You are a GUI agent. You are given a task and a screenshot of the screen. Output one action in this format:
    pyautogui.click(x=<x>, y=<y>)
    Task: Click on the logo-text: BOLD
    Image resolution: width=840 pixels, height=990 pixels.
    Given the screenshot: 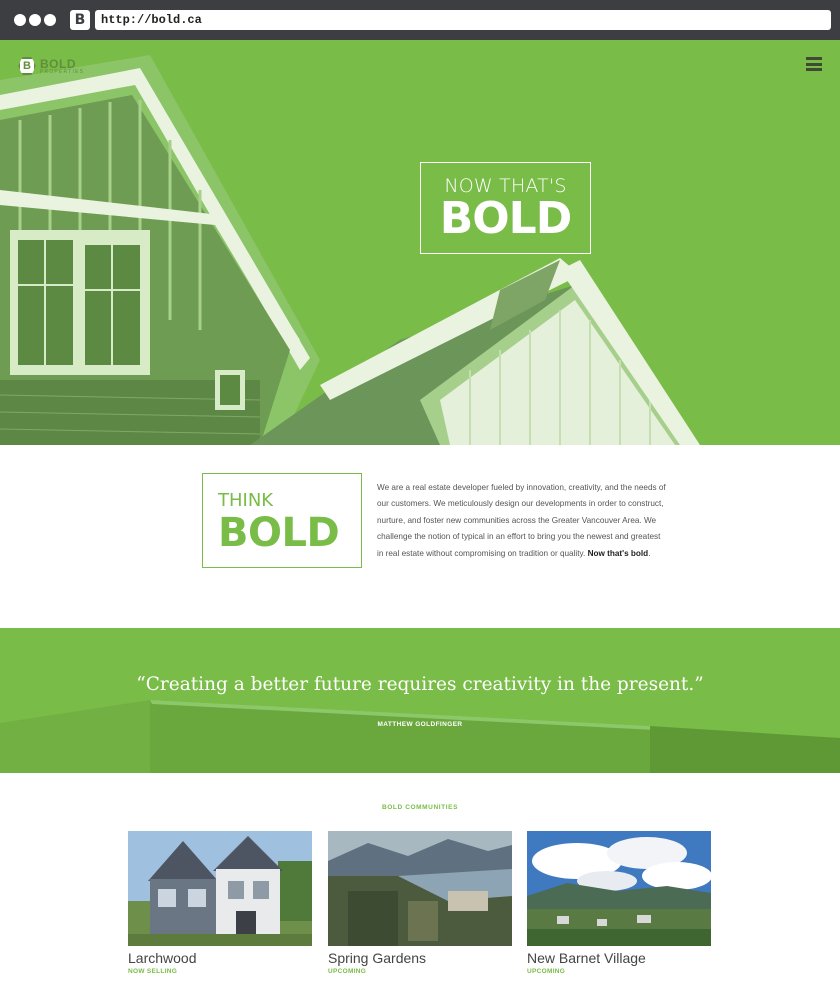 What is the action you would take?
    pyautogui.click(x=58, y=63)
    